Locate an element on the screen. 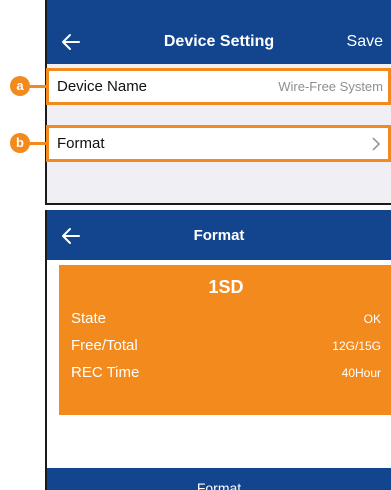 The width and height of the screenshot is (391, 490). callout-a-connector is located at coordinates (37, 86).